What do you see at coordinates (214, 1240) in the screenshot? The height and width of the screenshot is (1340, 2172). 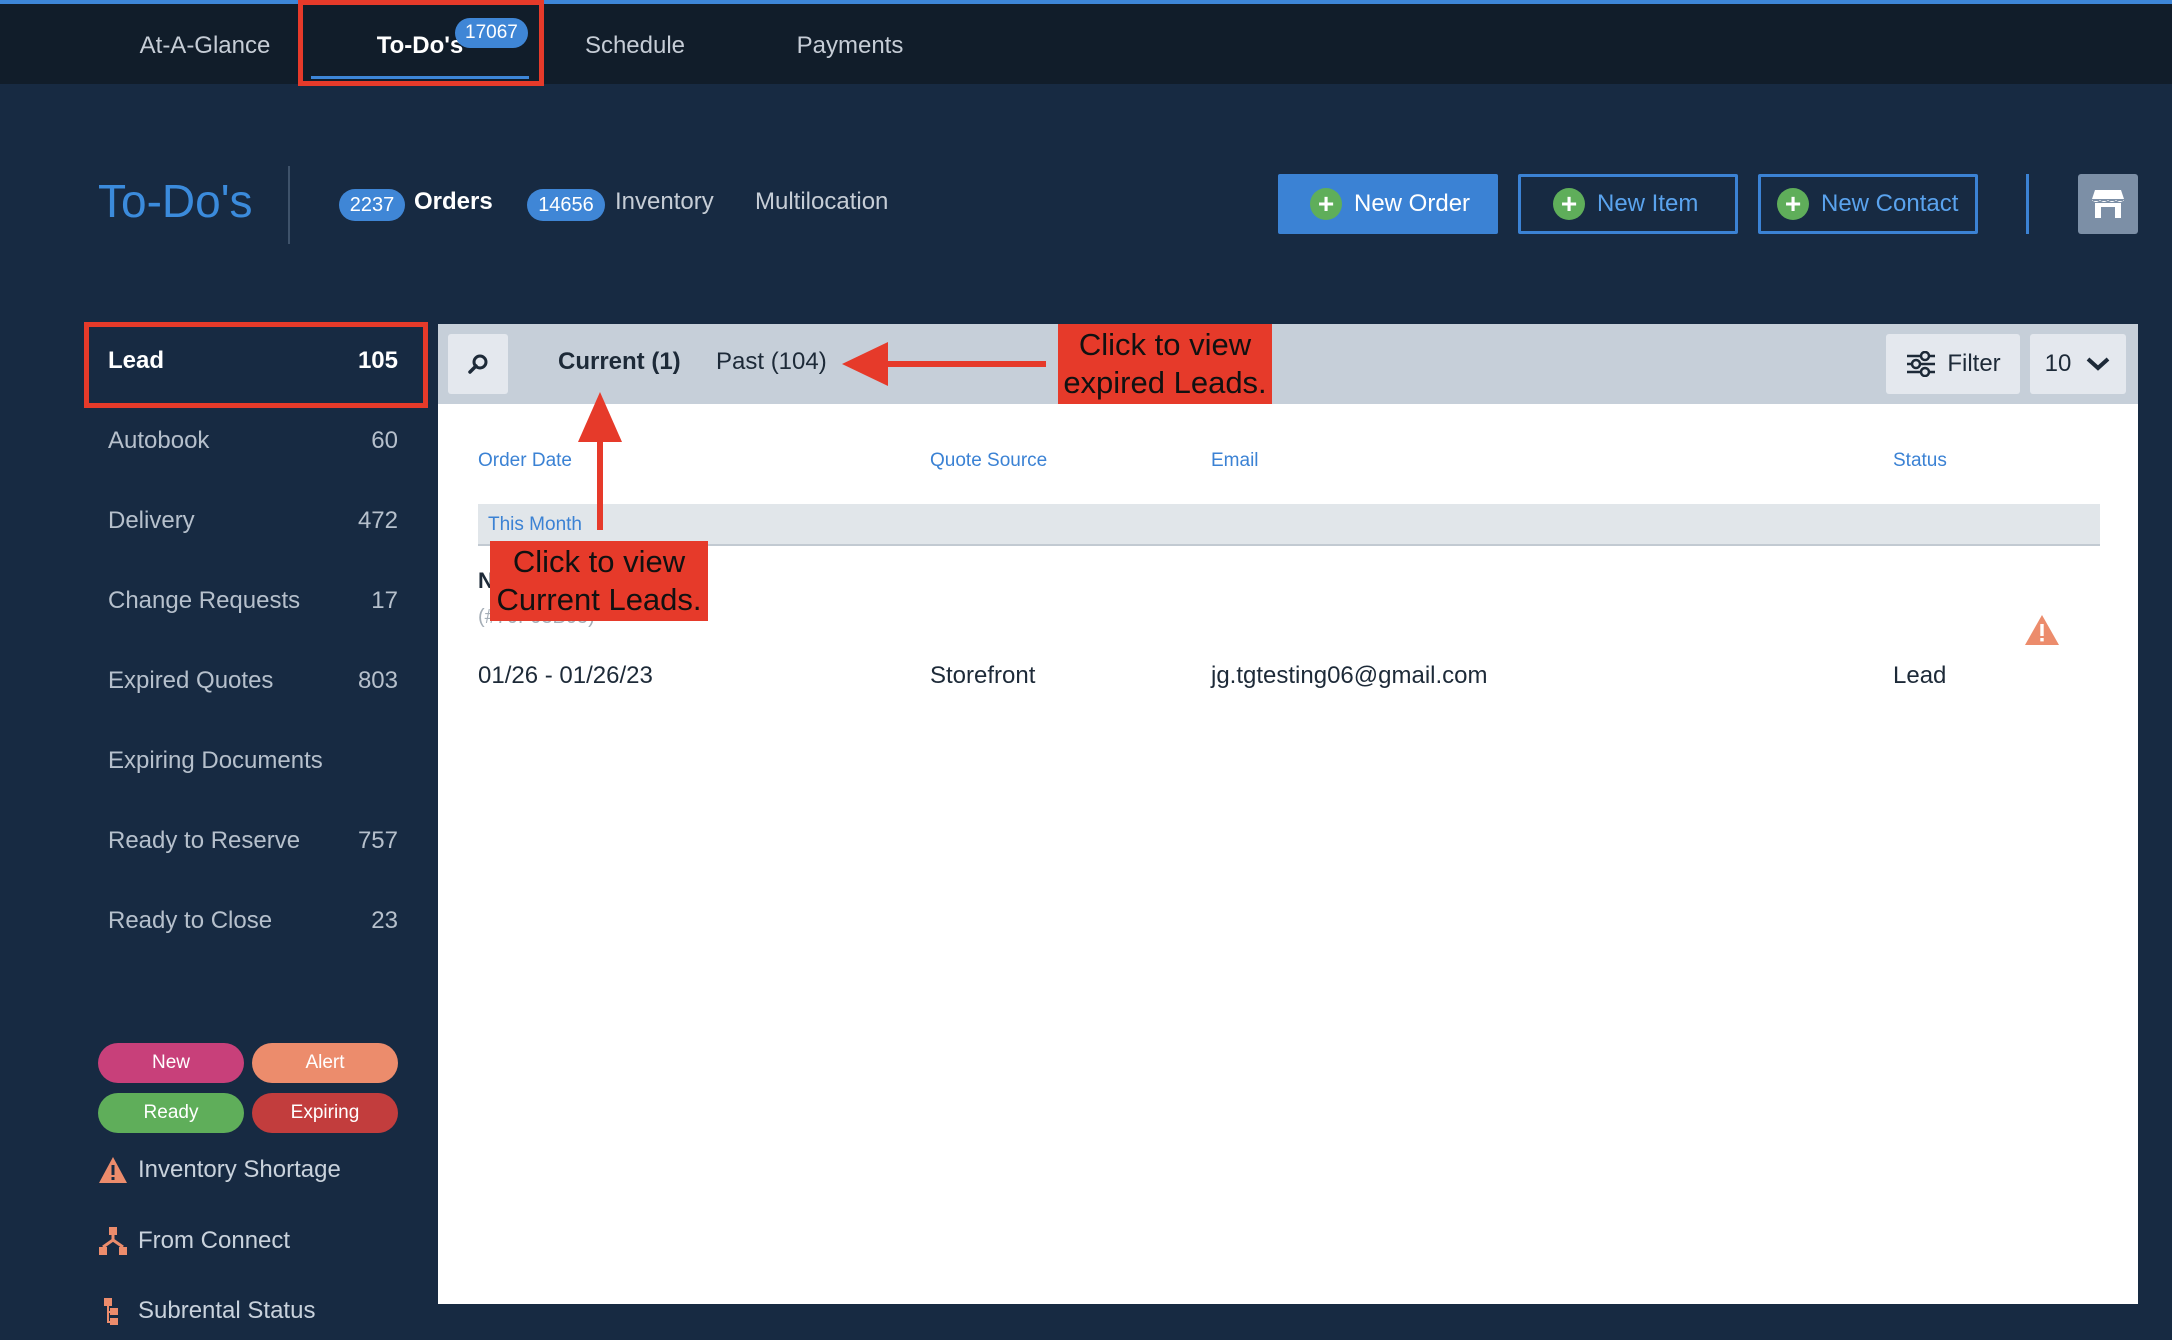 I see `from-connect-label: From Connect` at bounding box center [214, 1240].